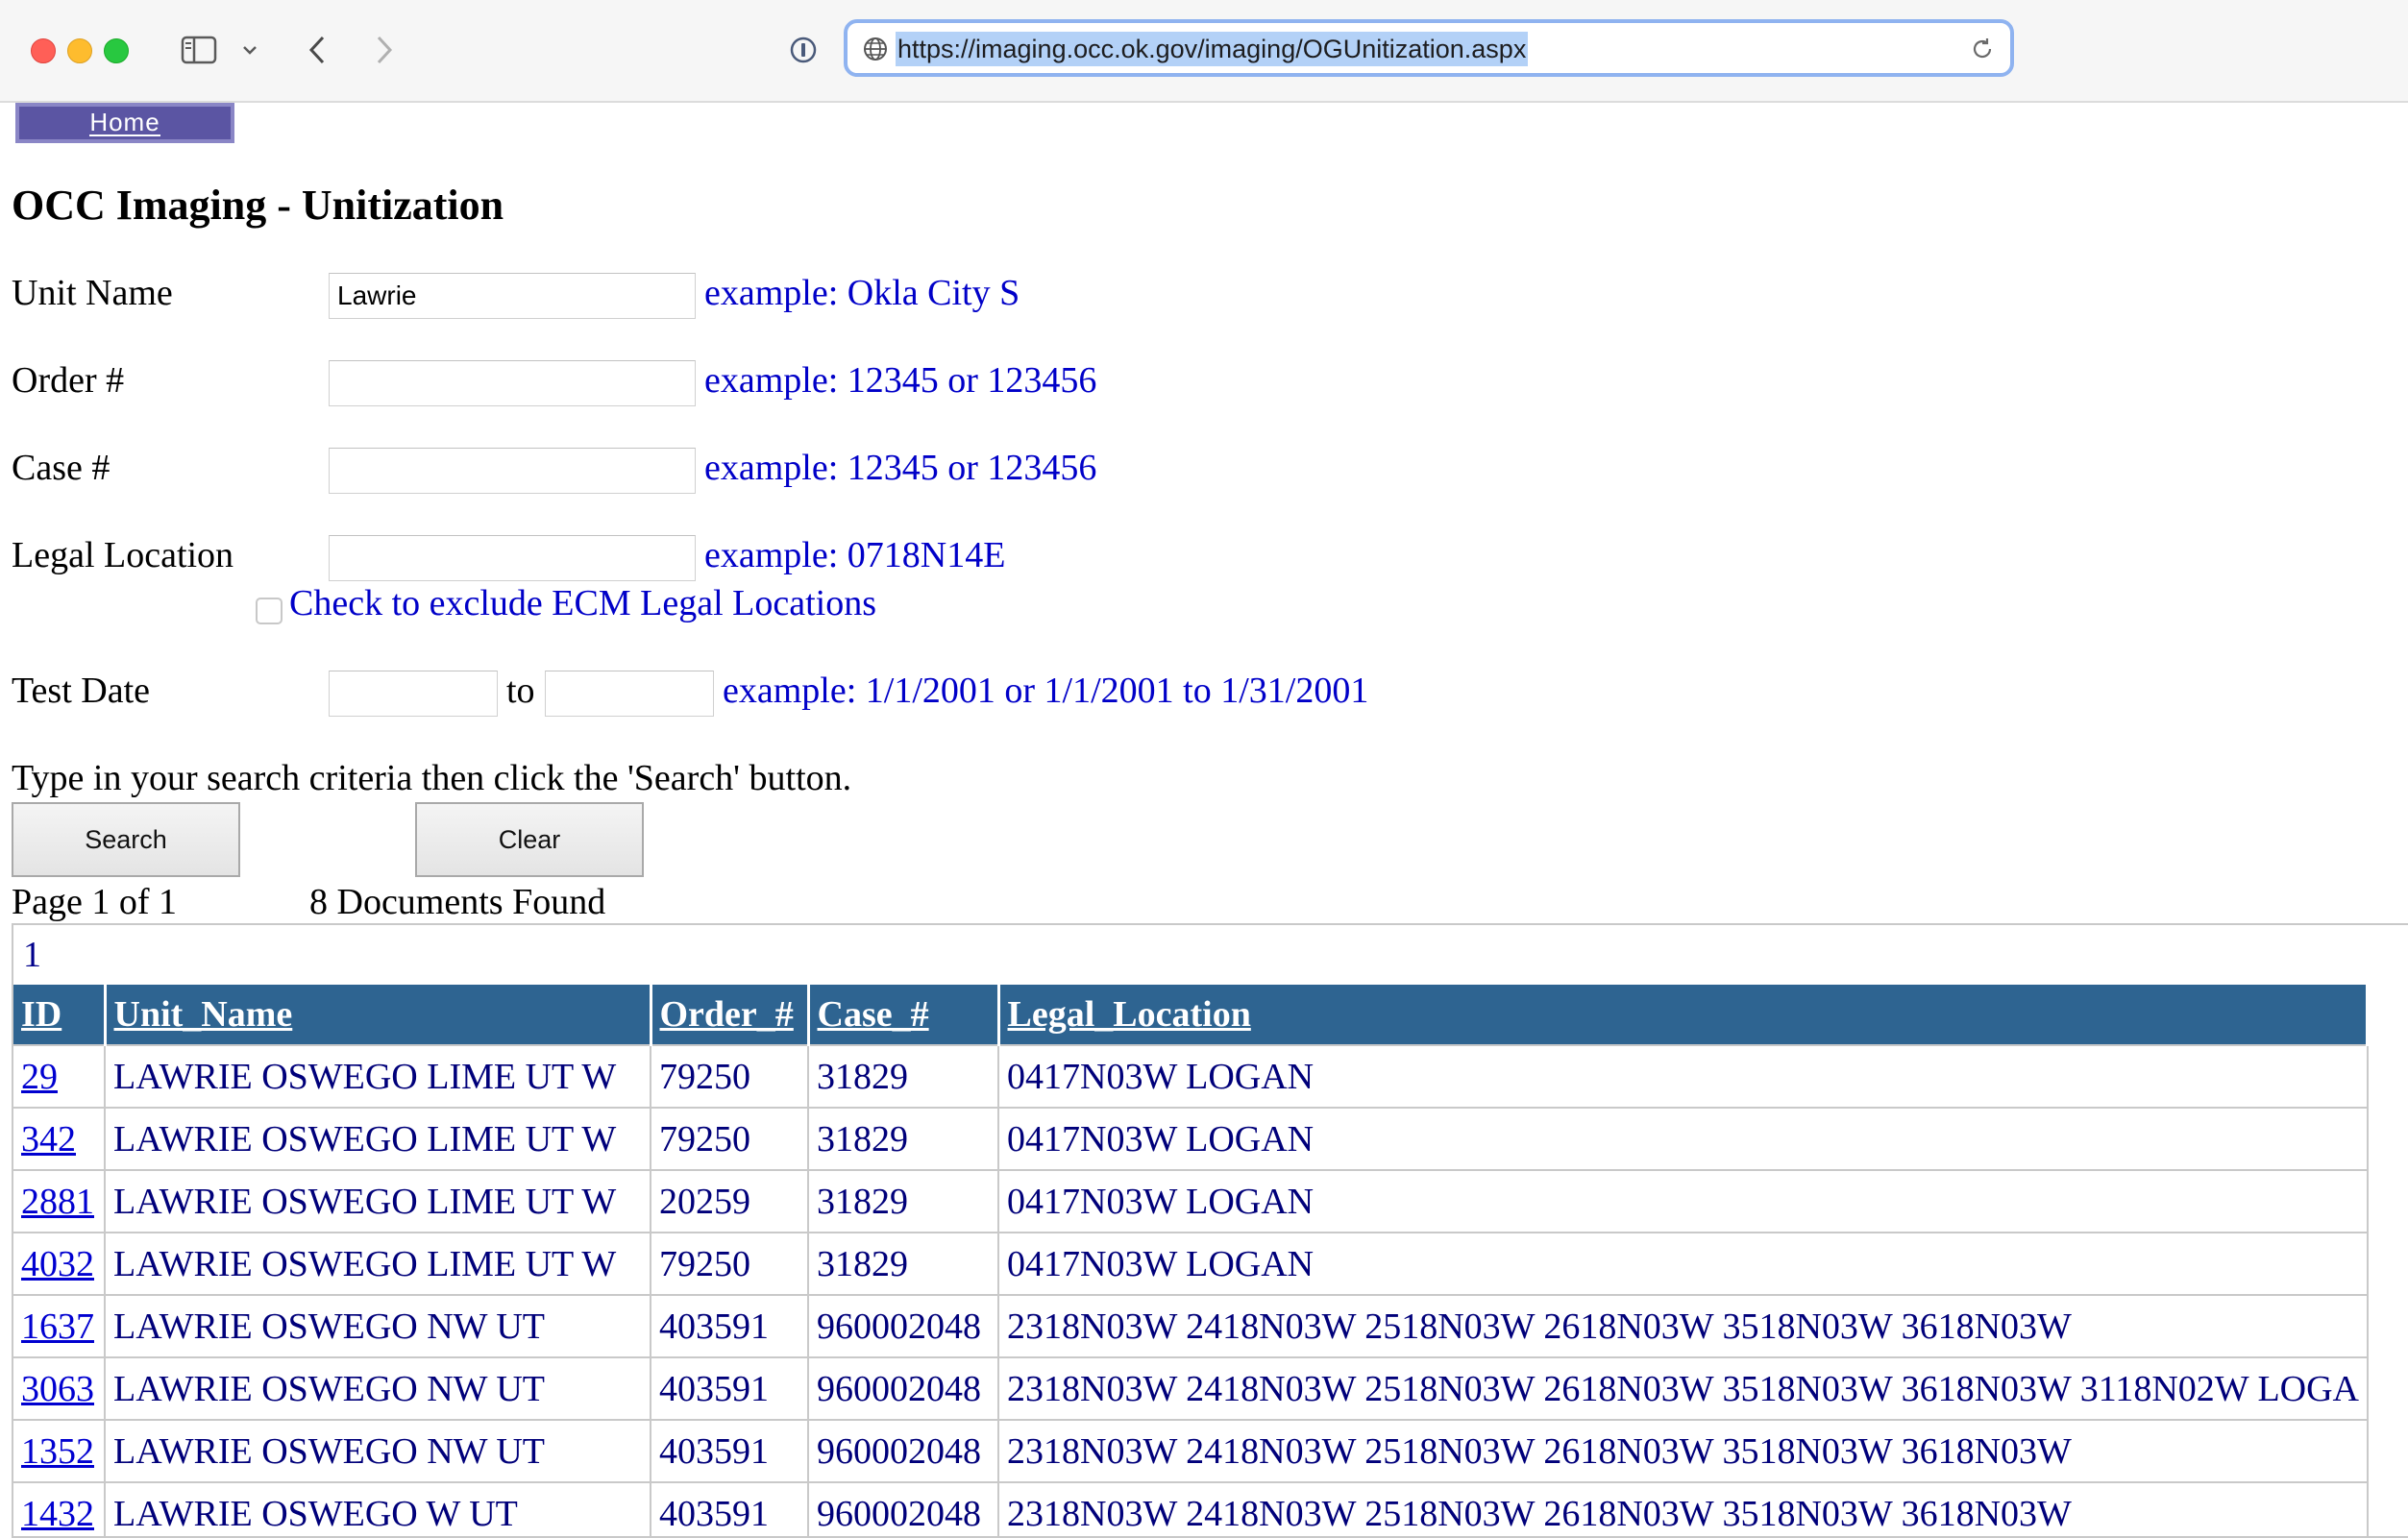 The height and width of the screenshot is (1538, 2408). Describe the element at coordinates (379, 1015) in the screenshot. I see `column-header-unit-name: Unit_Name` at that location.